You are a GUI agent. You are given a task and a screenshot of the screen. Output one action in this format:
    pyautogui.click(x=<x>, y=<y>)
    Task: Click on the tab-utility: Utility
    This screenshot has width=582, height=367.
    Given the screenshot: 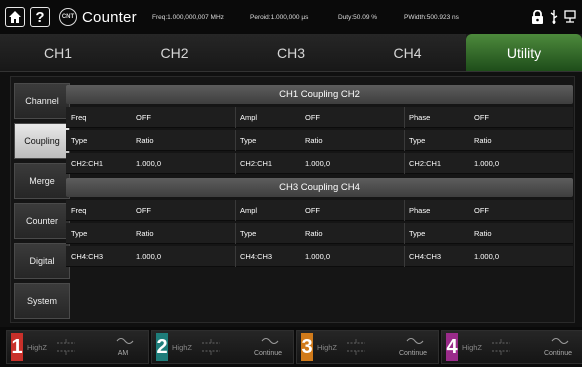 What is the action you would take?
    pyautogui.click(x=524, y=52)
    